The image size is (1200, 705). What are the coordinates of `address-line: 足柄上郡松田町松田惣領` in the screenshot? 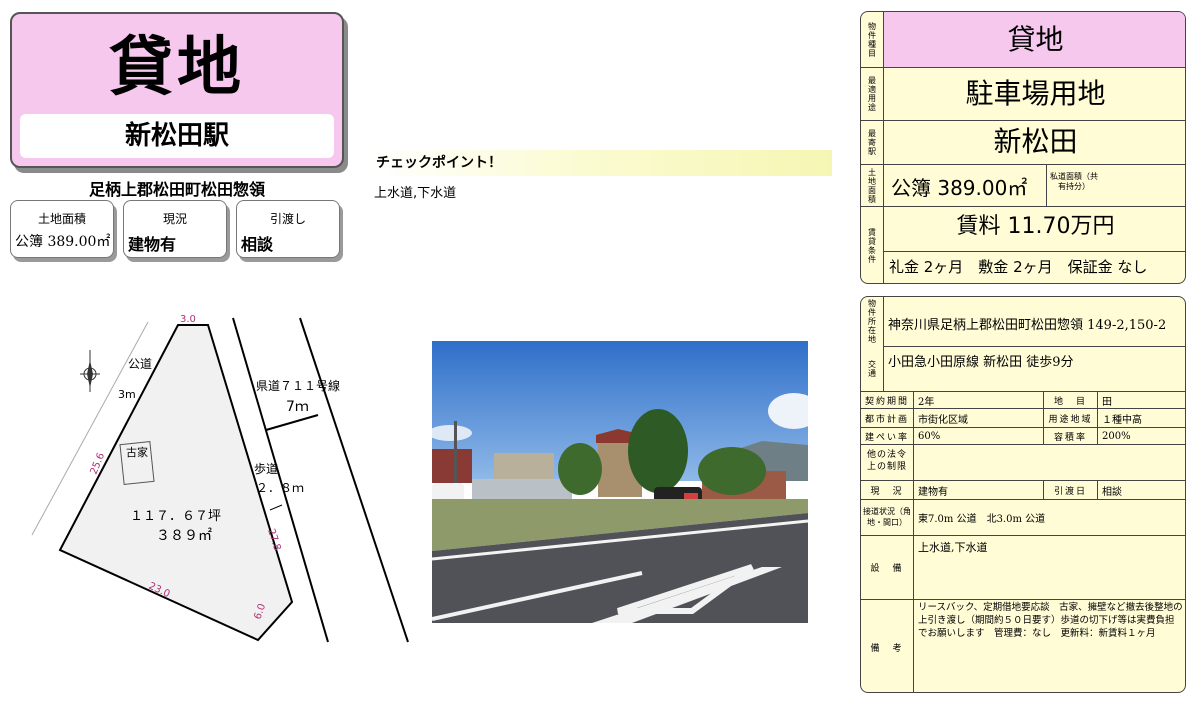 It's located at (176, 189).